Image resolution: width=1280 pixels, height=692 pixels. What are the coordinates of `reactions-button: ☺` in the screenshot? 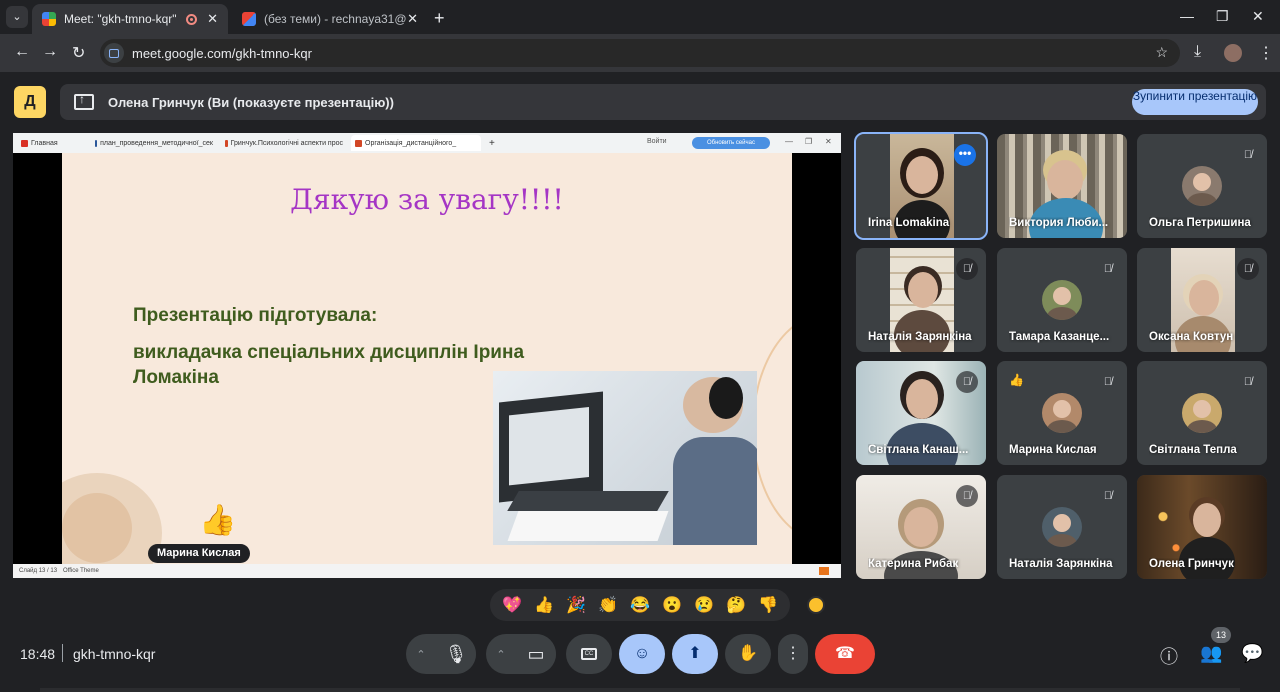 It's located at (642, 654).